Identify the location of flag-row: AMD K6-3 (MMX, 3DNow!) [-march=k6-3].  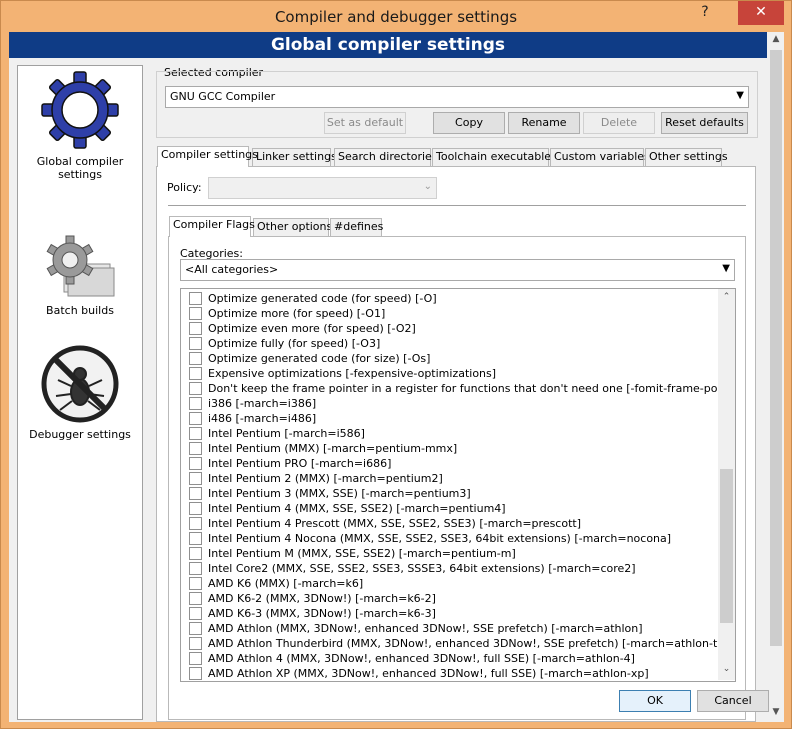
(312, 613).